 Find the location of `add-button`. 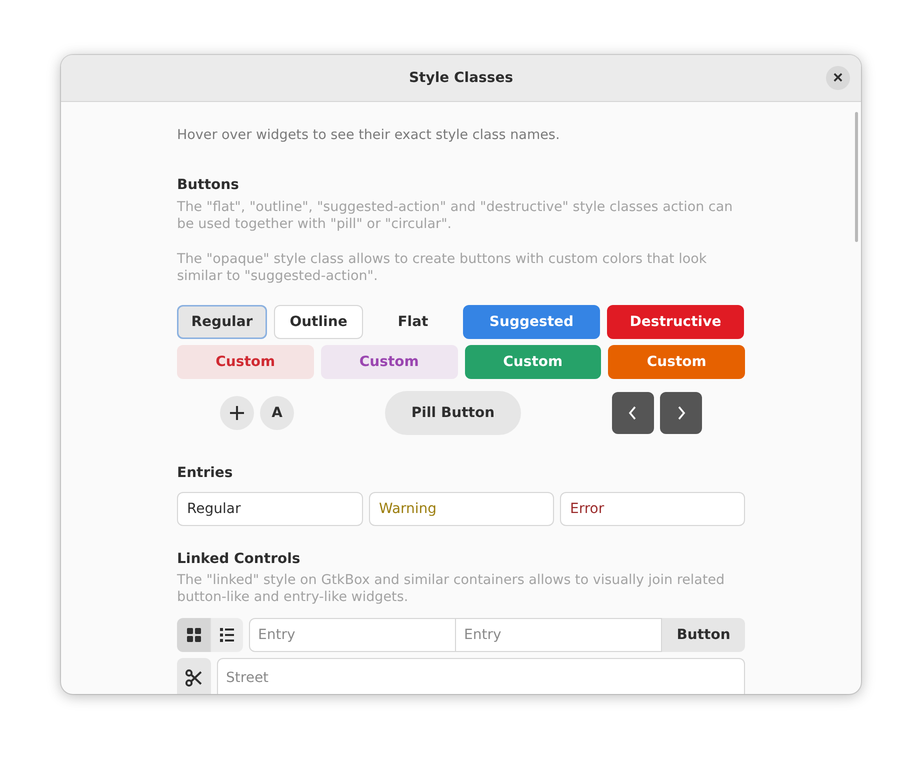

add-button is located at coordinates (237, 413).